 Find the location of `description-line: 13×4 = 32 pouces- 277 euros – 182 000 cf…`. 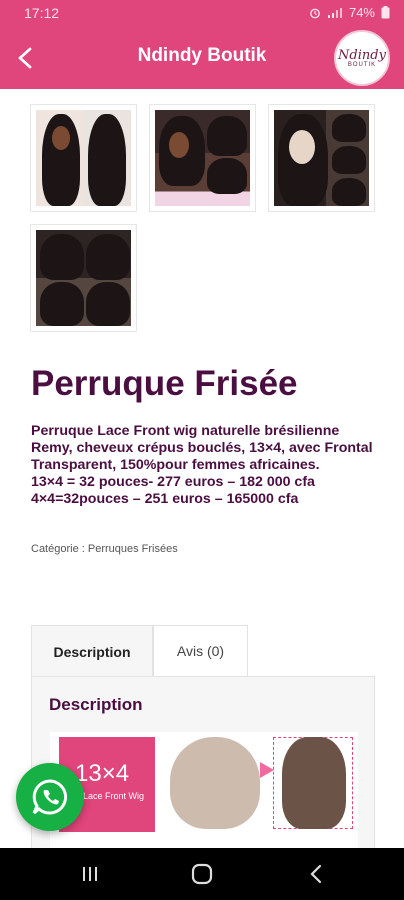

description-line: 13×4 = 32 pouces- 277 euros – 182 000 cf… is located at coordinates (173, 482).